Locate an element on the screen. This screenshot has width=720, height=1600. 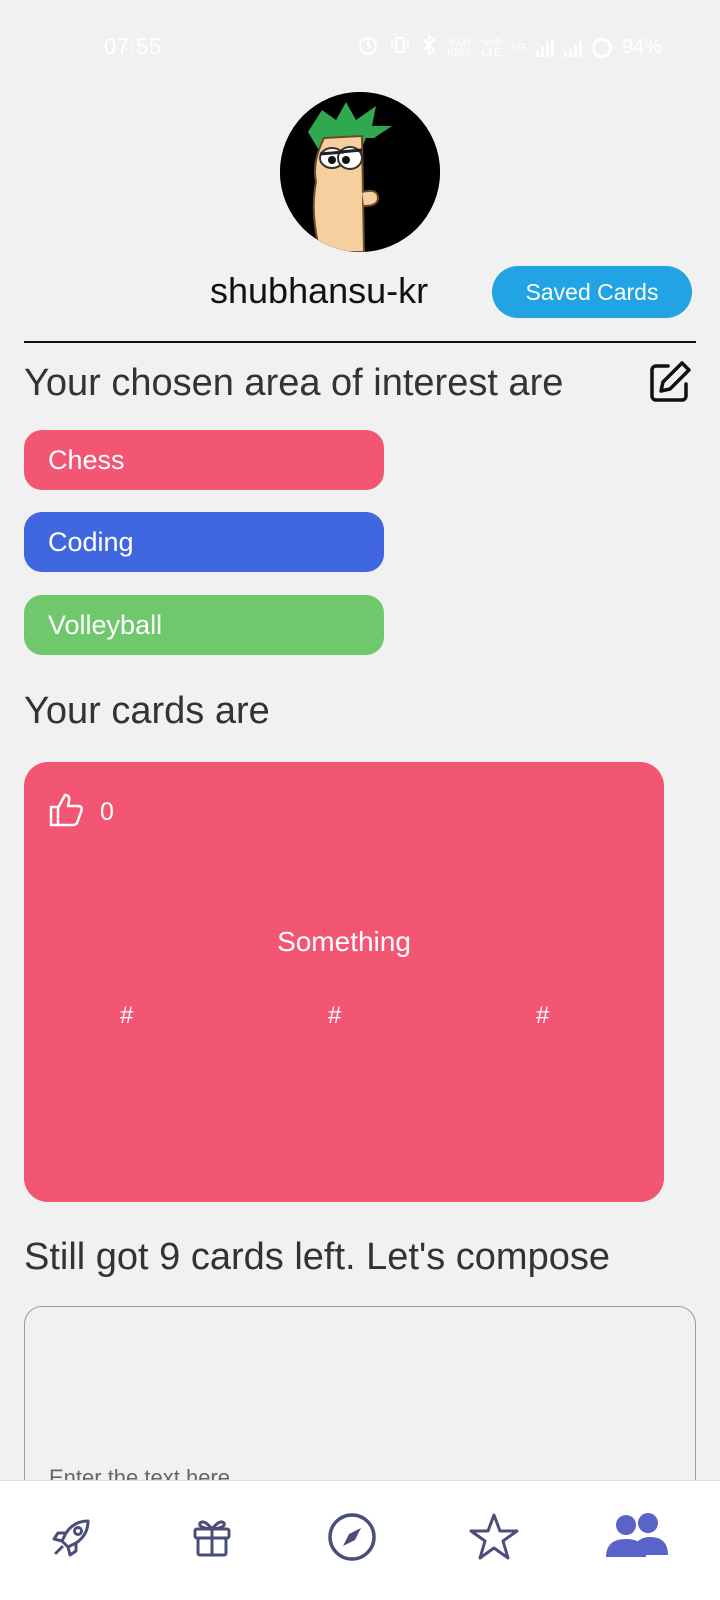
star-icon is located at coordinates (494, 1539).